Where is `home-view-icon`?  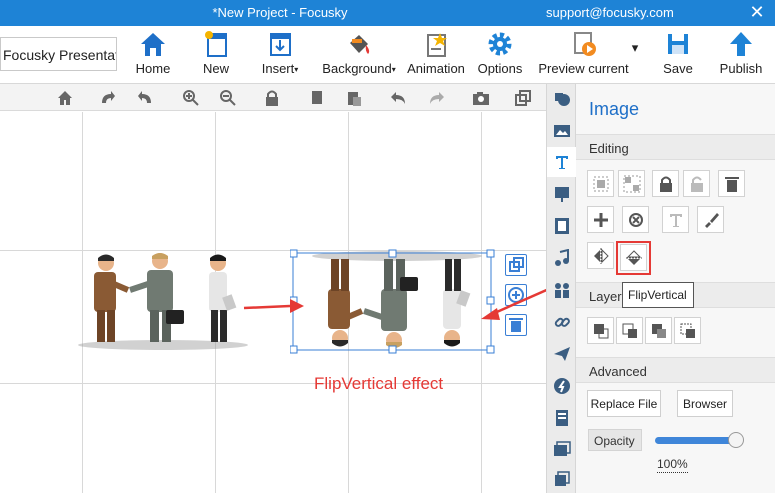
home-view-icon is located at coordinates (65, 98).